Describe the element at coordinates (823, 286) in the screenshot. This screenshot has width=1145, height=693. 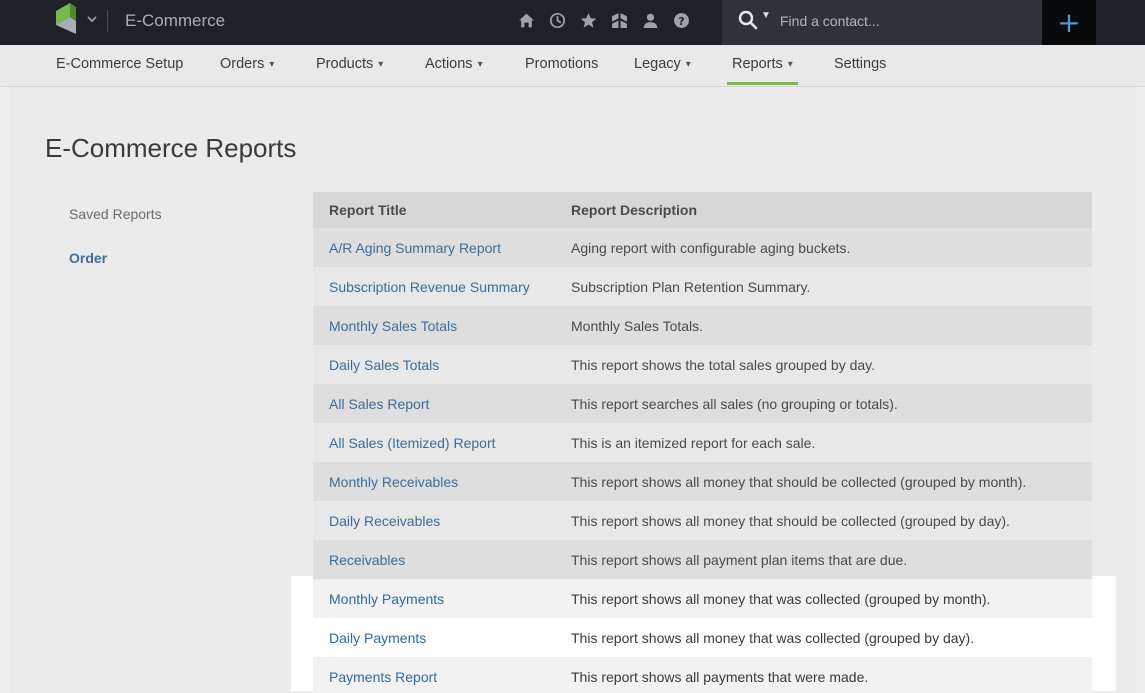
I see `report-description: Subscription Plan Retention Summary.` at that location.